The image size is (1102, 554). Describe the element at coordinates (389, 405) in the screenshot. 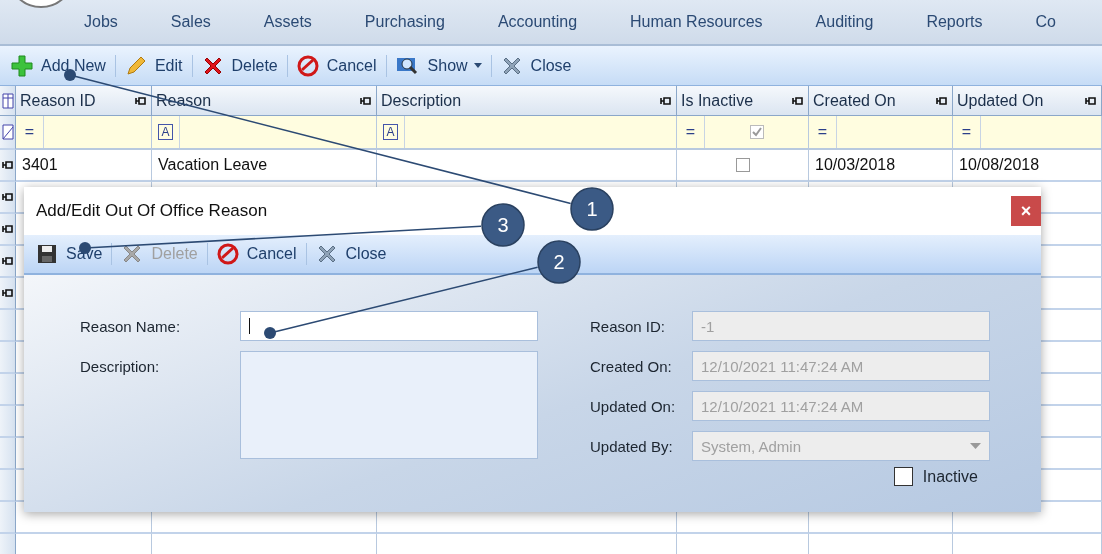

I see `description-field` at that location.